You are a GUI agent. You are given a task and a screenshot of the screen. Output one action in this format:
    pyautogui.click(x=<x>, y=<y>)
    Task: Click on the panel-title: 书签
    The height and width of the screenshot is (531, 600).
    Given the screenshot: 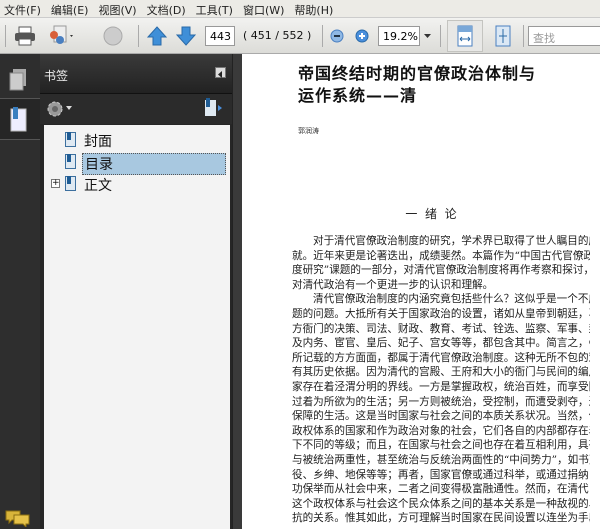 What is the action you would take?
    pyautogui.click(x=56, y=76)
    